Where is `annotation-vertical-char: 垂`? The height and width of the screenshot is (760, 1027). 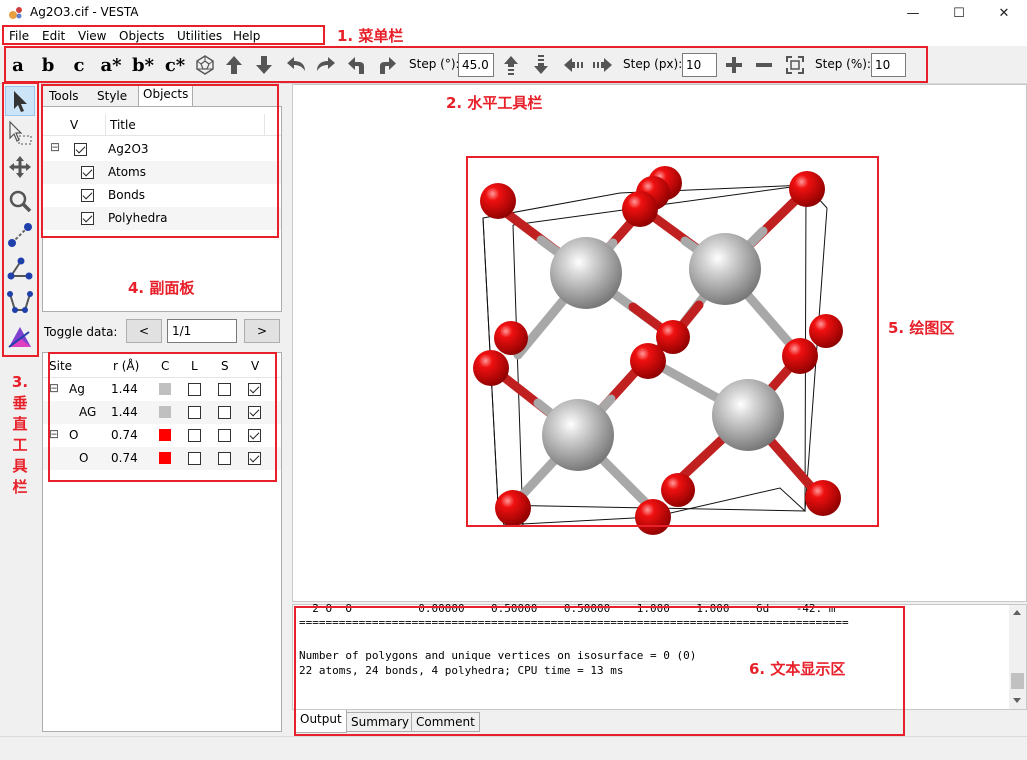
annotation-vertical-char: 垂 is located at coordinates (20, 403).